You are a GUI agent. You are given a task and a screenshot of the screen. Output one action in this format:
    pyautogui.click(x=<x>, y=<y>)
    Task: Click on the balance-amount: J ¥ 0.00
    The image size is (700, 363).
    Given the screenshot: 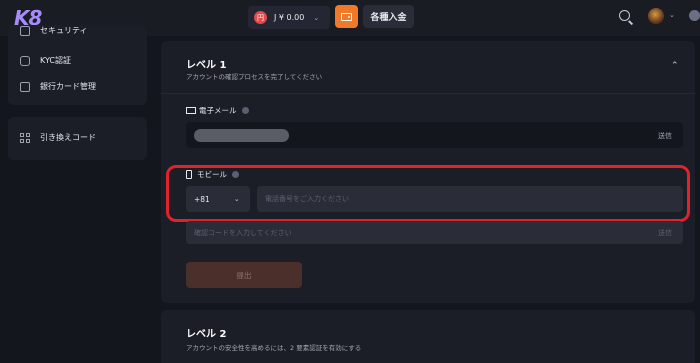 What is the action you would take?
    pyautogui.click(x=289, y=17)
    